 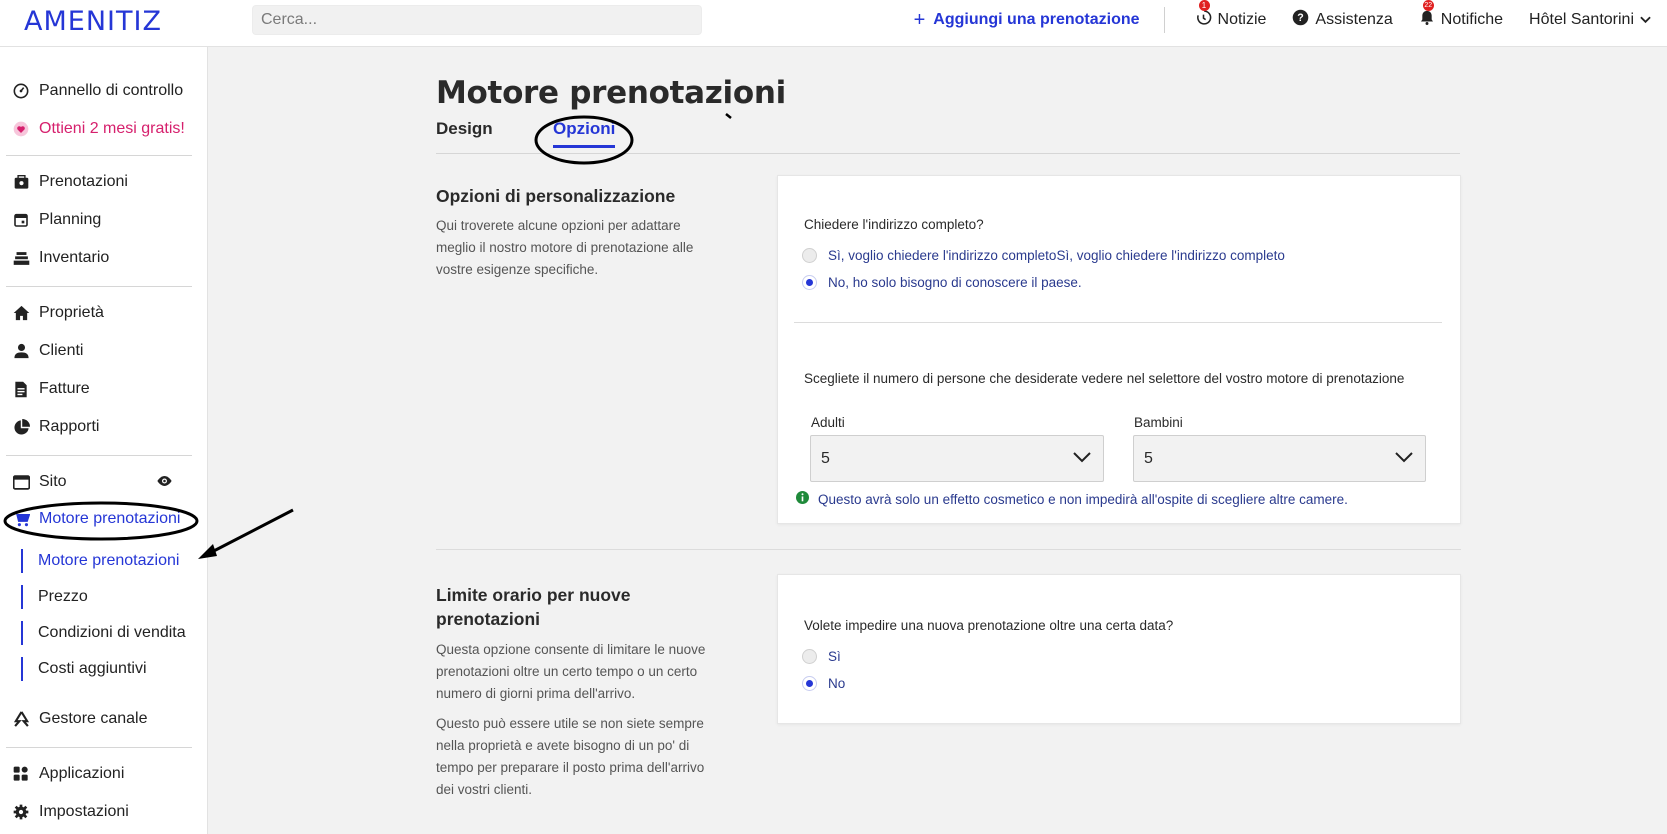 I want to click on dashboard-icon, so click(x=21, y=91).